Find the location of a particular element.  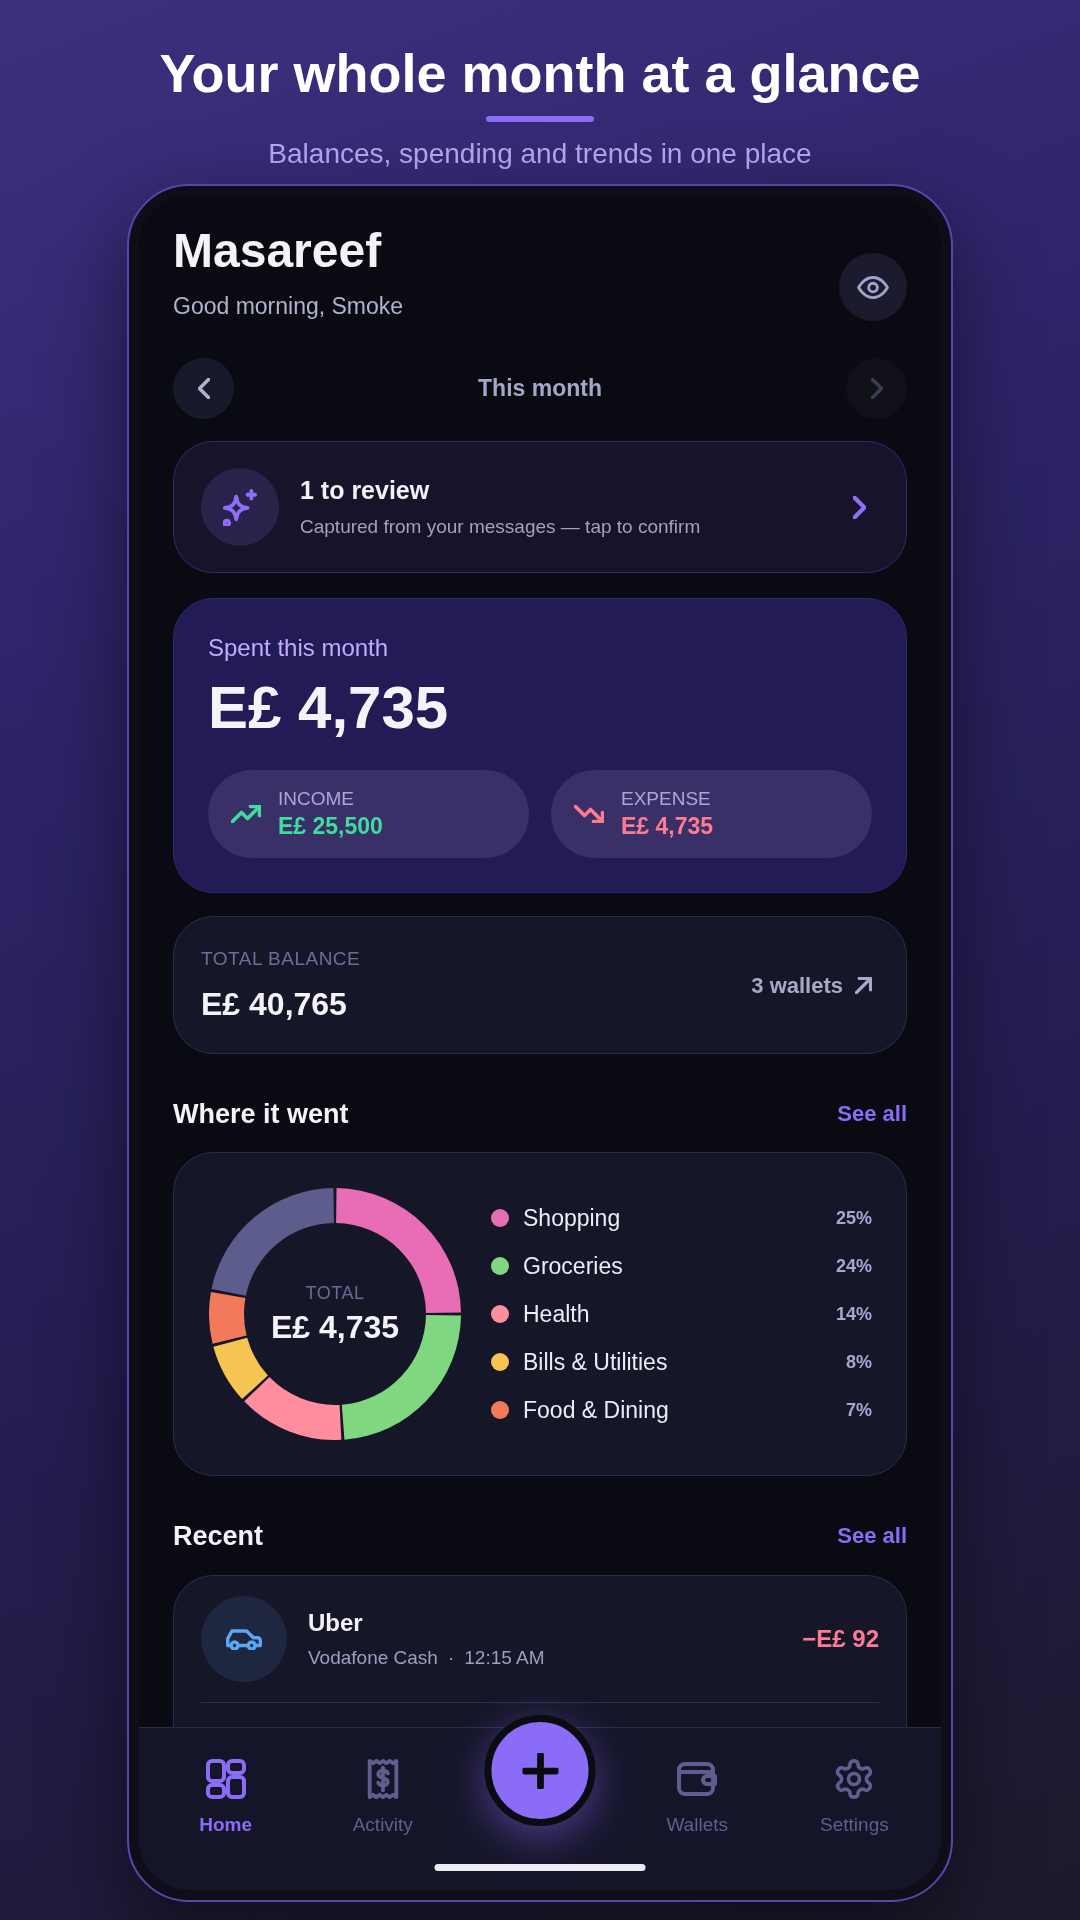

donut-center-label: TOTAL is located at coordinates (335, 1293).